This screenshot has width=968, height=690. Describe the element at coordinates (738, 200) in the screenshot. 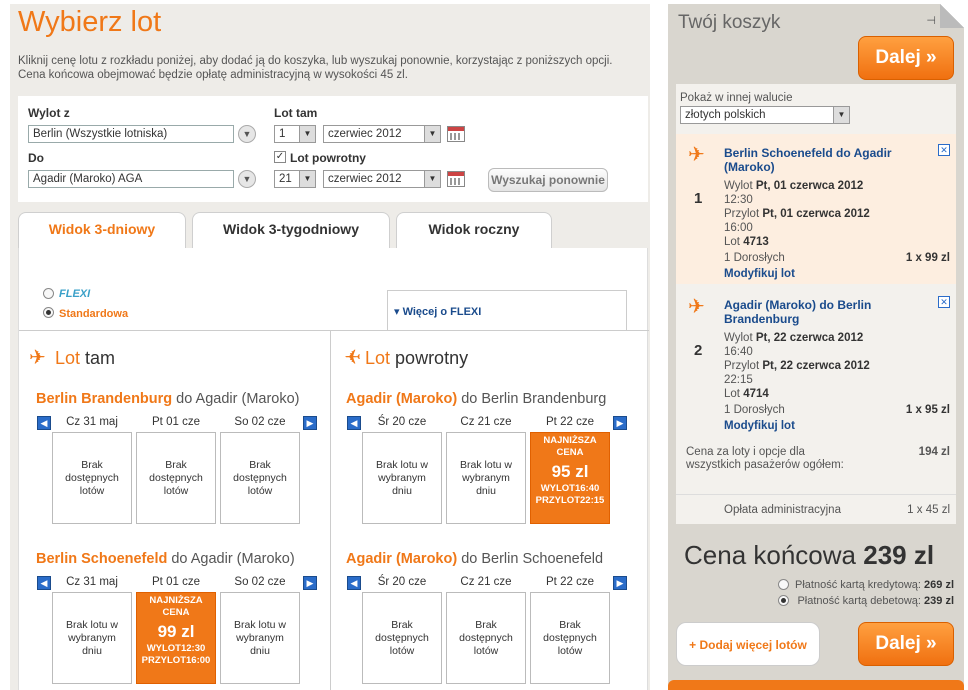

I see `departure-time: 12:30` at that location.